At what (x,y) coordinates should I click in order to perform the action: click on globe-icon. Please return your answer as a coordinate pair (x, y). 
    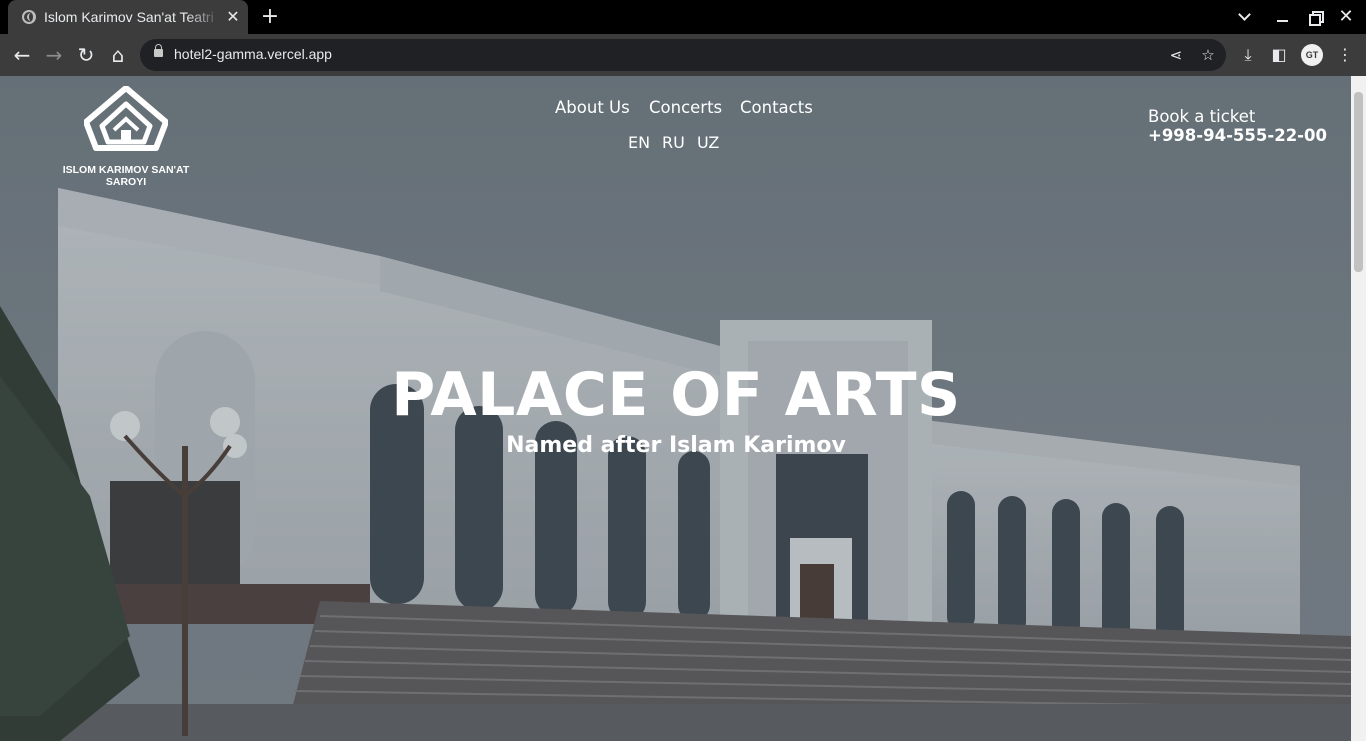
    Looking at the image, I should click on (29, 17).